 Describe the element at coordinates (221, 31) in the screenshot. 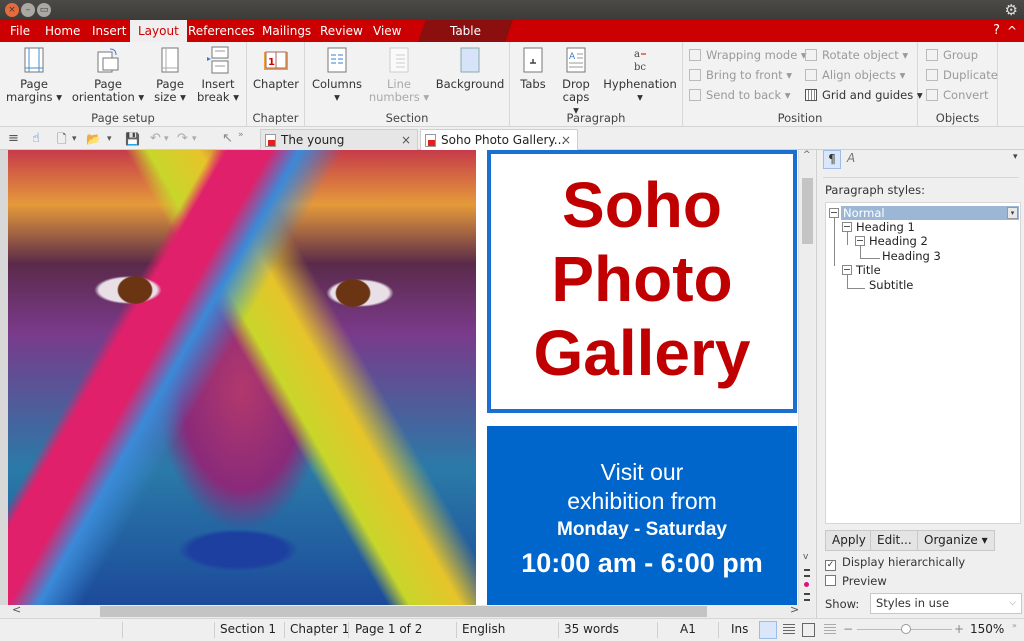

I see `menu-references: References` at that location.